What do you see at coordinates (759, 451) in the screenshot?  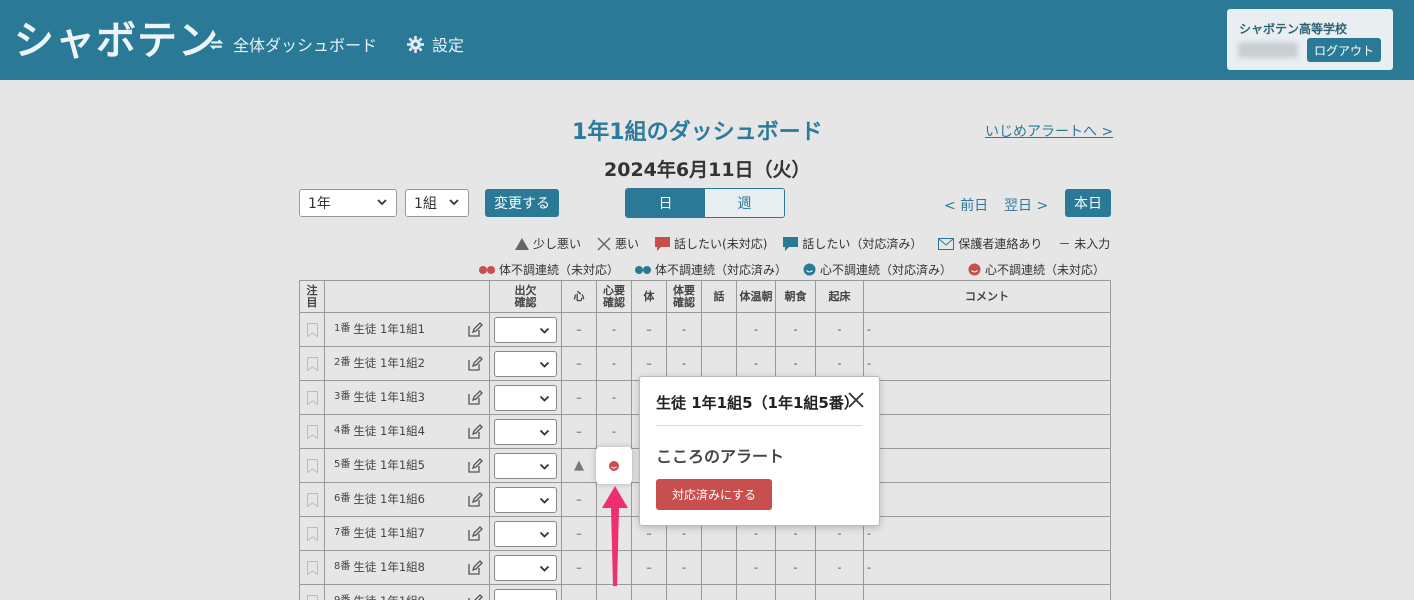 I see `student-alert-popup: 生徒 1年1組5（1年1組5番） こころのアラート 対応済みにする` at bounding box center [759, 451].